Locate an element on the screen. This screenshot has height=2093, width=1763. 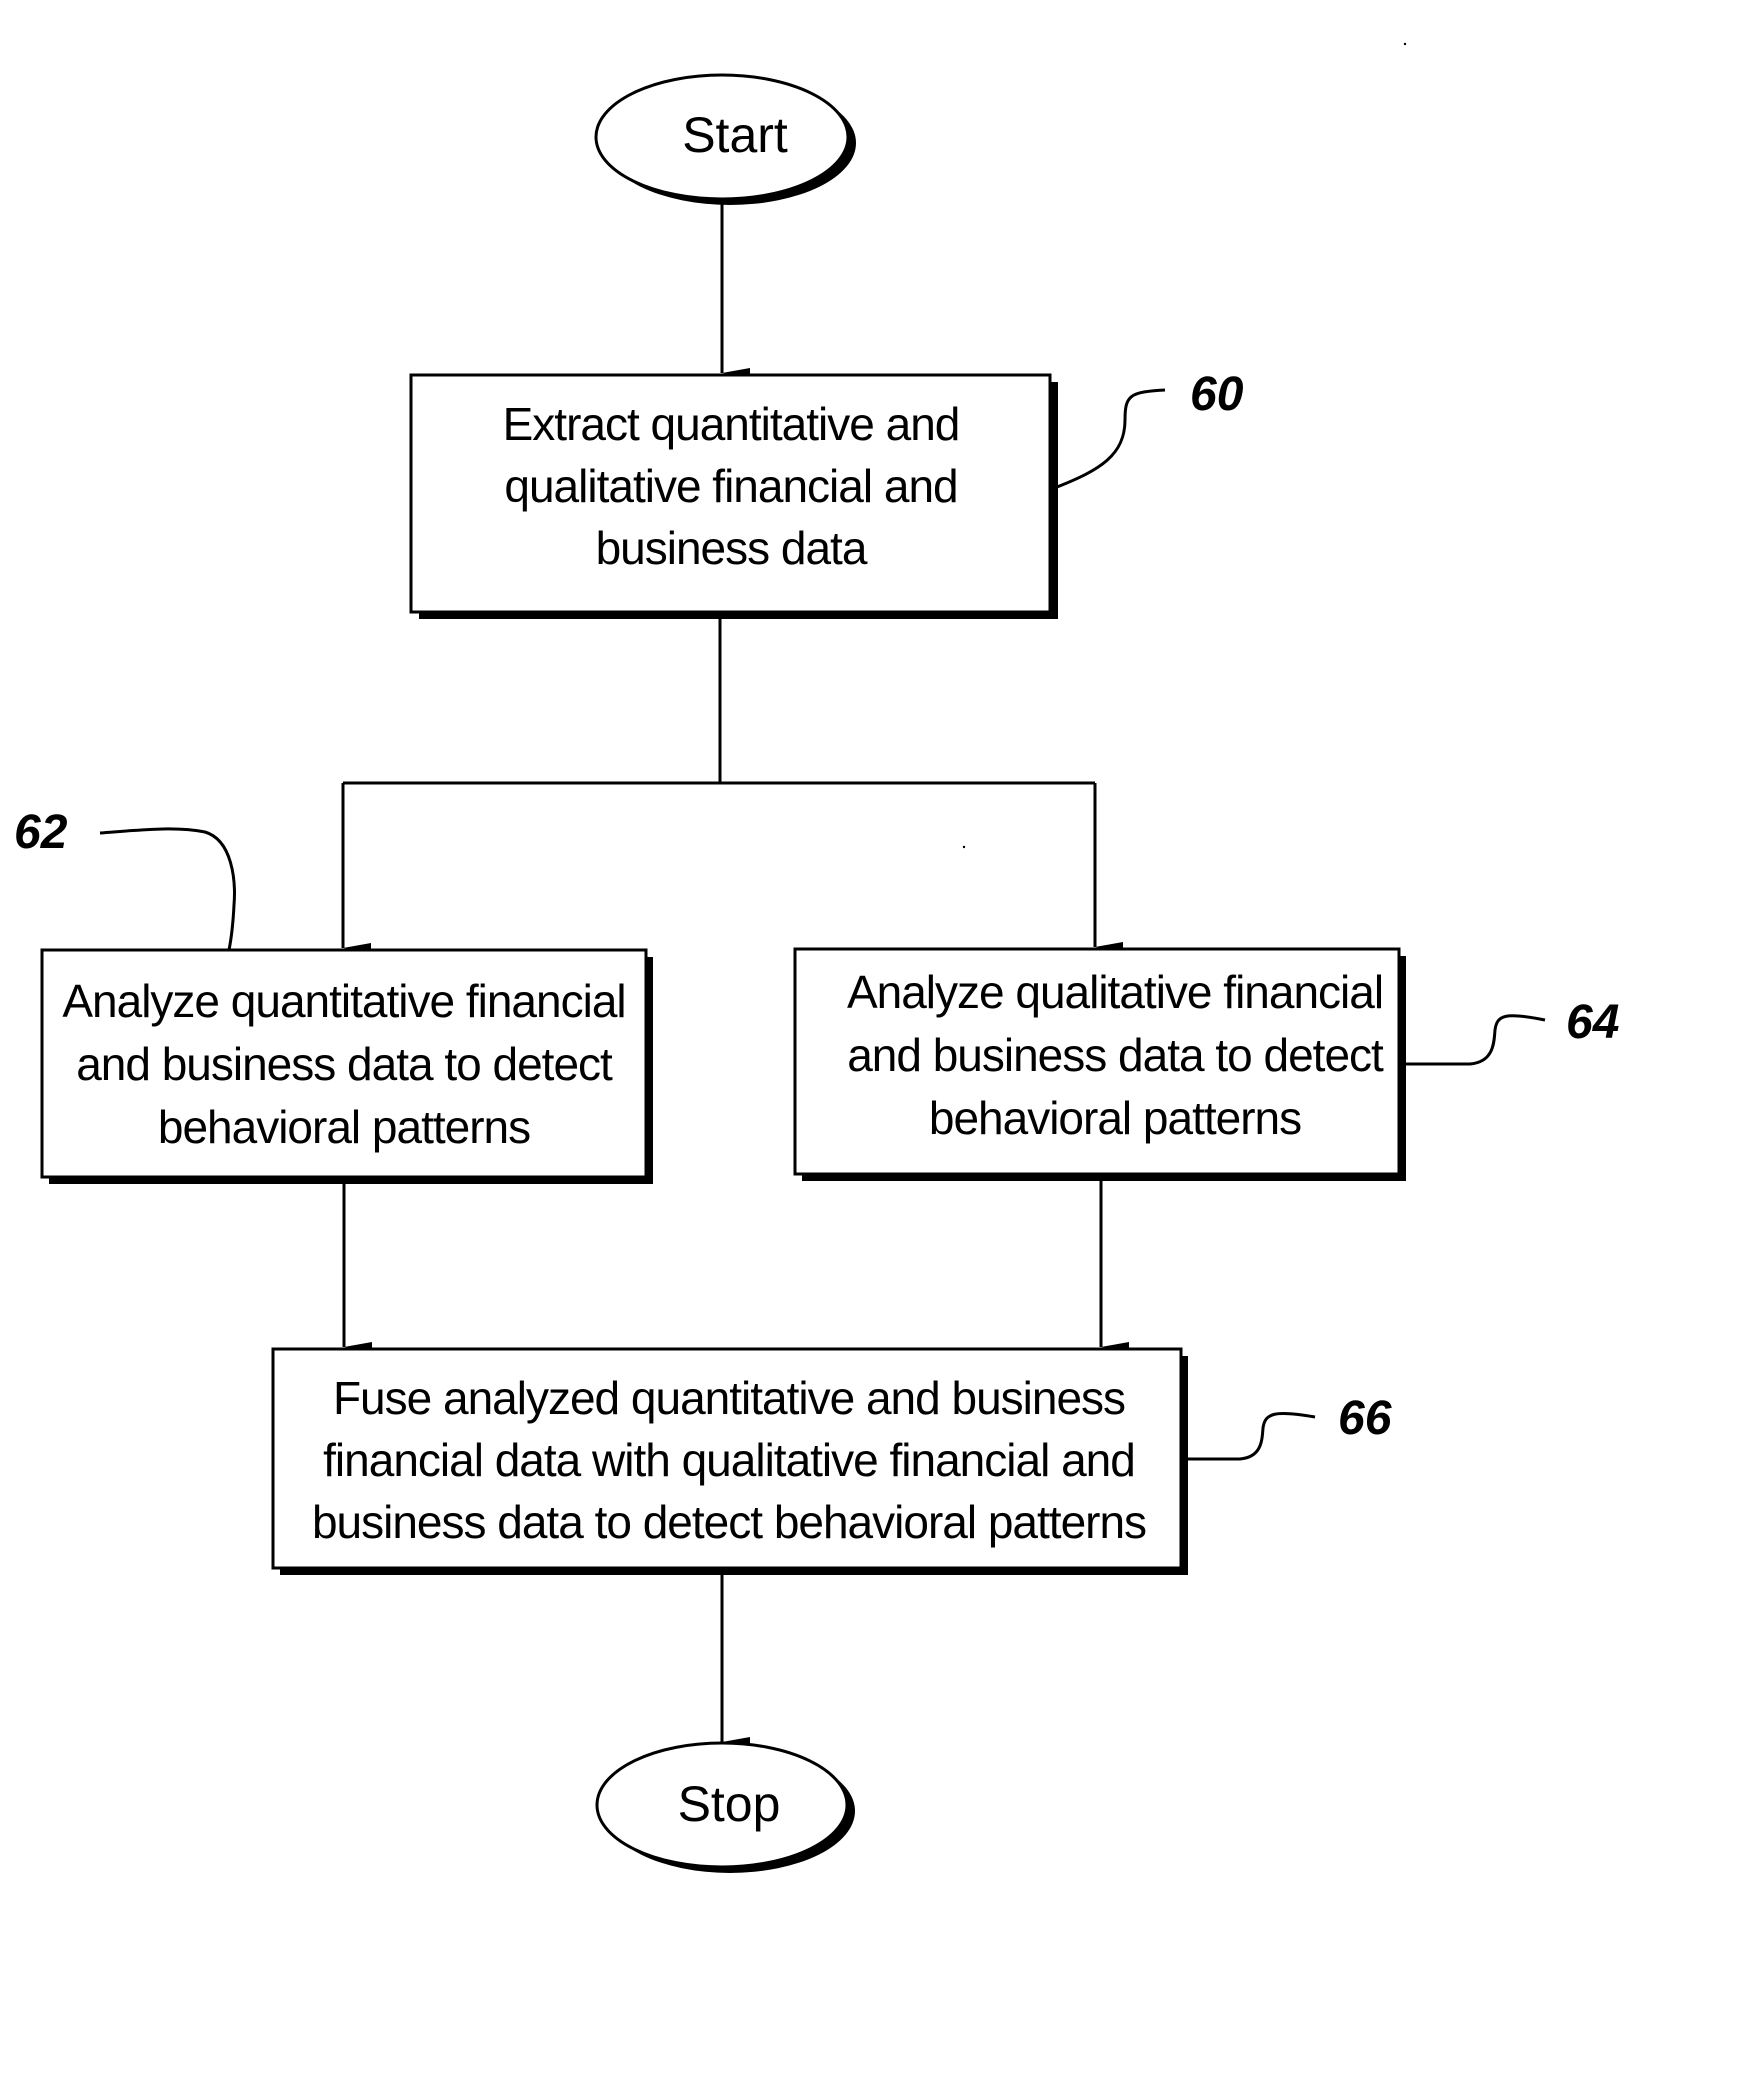
ref-label-62: 62 is located at coordinates (41, 832).